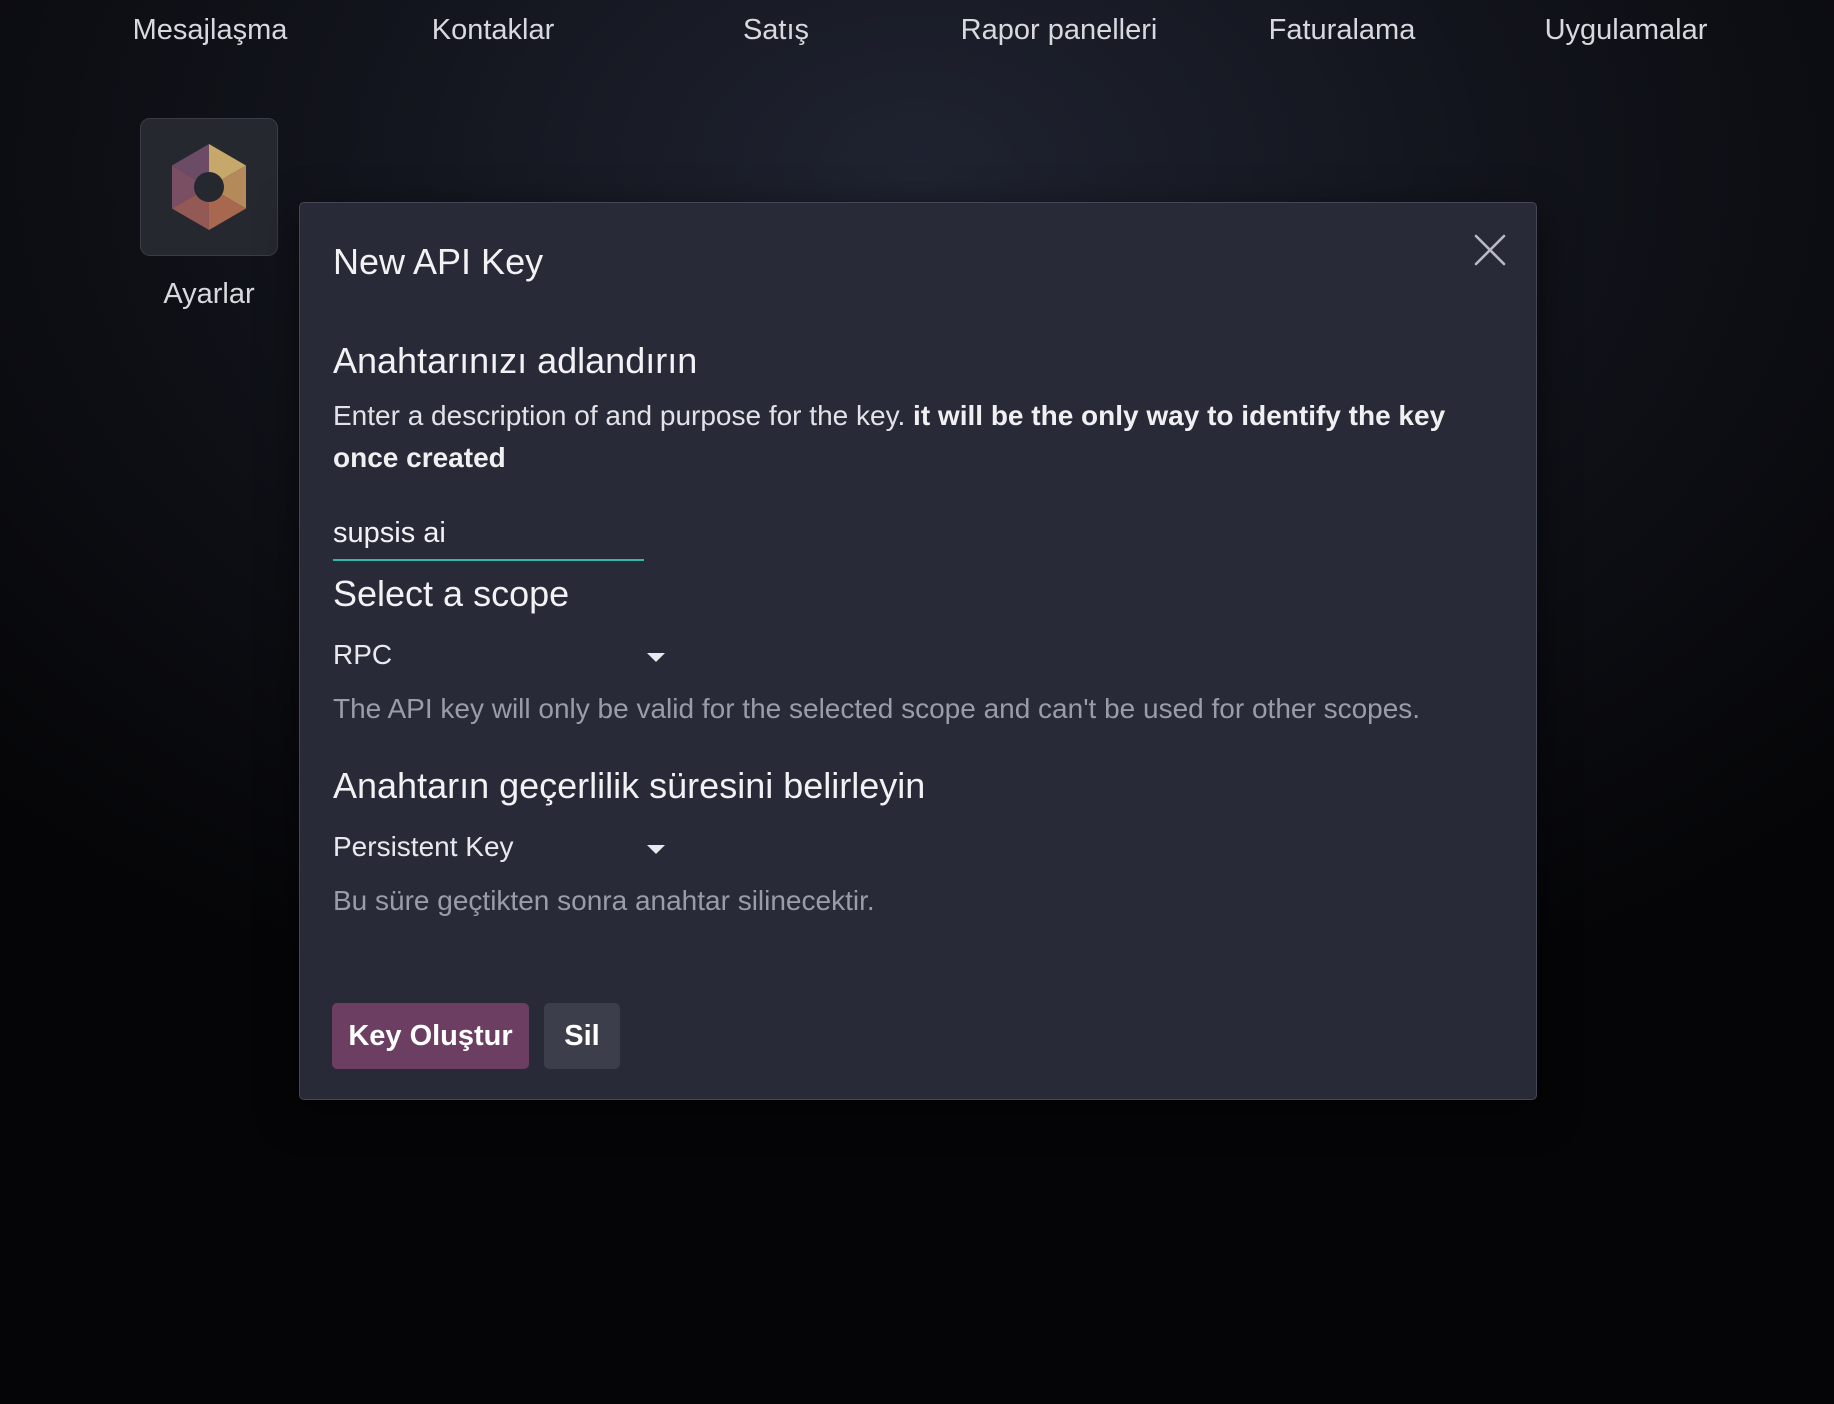 The height and width of the screenshot is (1404, 1834). What do you see at coordinates (582, 1036) in the screenshot?
I see `discard-button: Sil` at bounding box center [582, 1036].